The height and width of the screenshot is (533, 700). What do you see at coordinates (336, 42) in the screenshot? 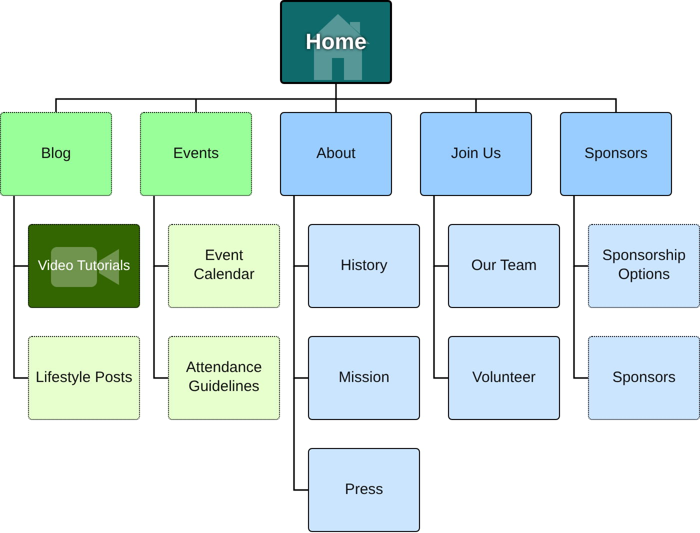
I see `home-label: Home` at bounding box center [336, 42].